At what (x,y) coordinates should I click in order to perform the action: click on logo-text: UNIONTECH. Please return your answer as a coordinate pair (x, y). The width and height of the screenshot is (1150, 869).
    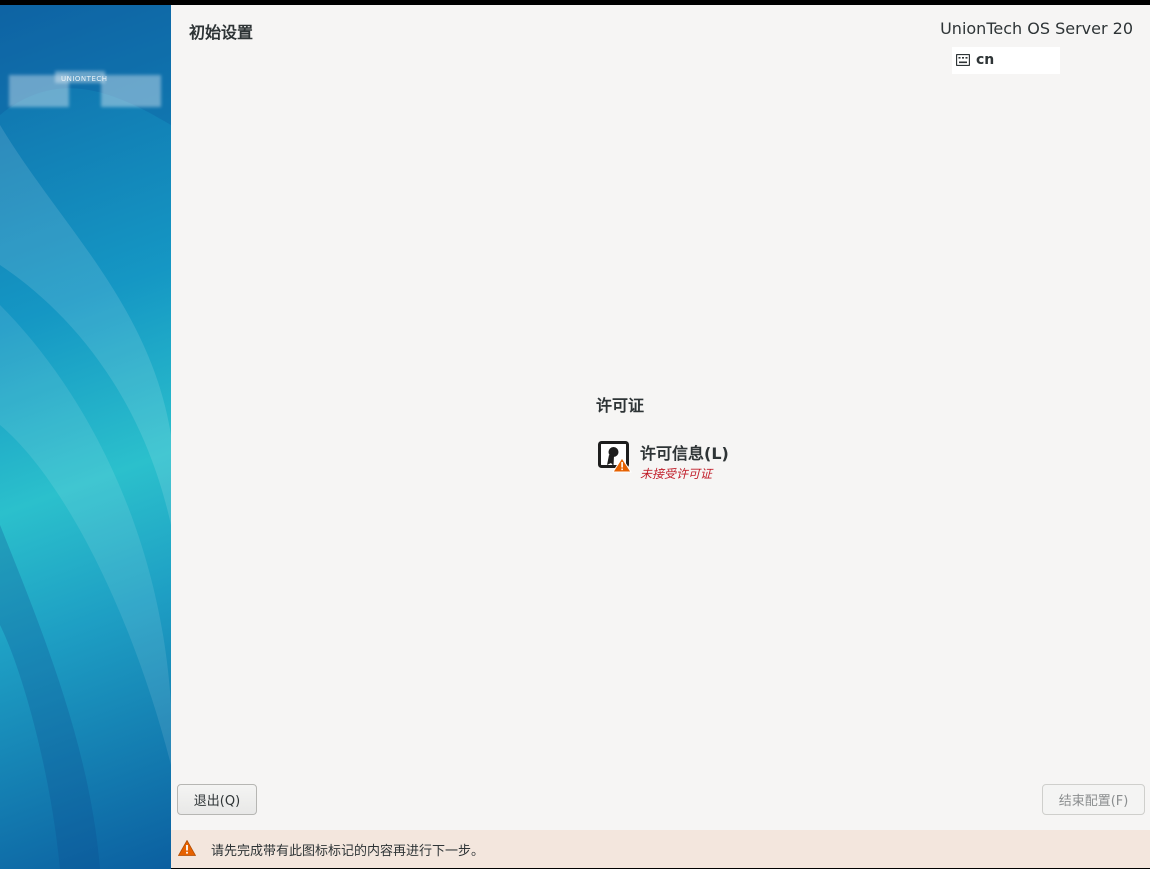
    Looking at the image, I should click on (84, 79).